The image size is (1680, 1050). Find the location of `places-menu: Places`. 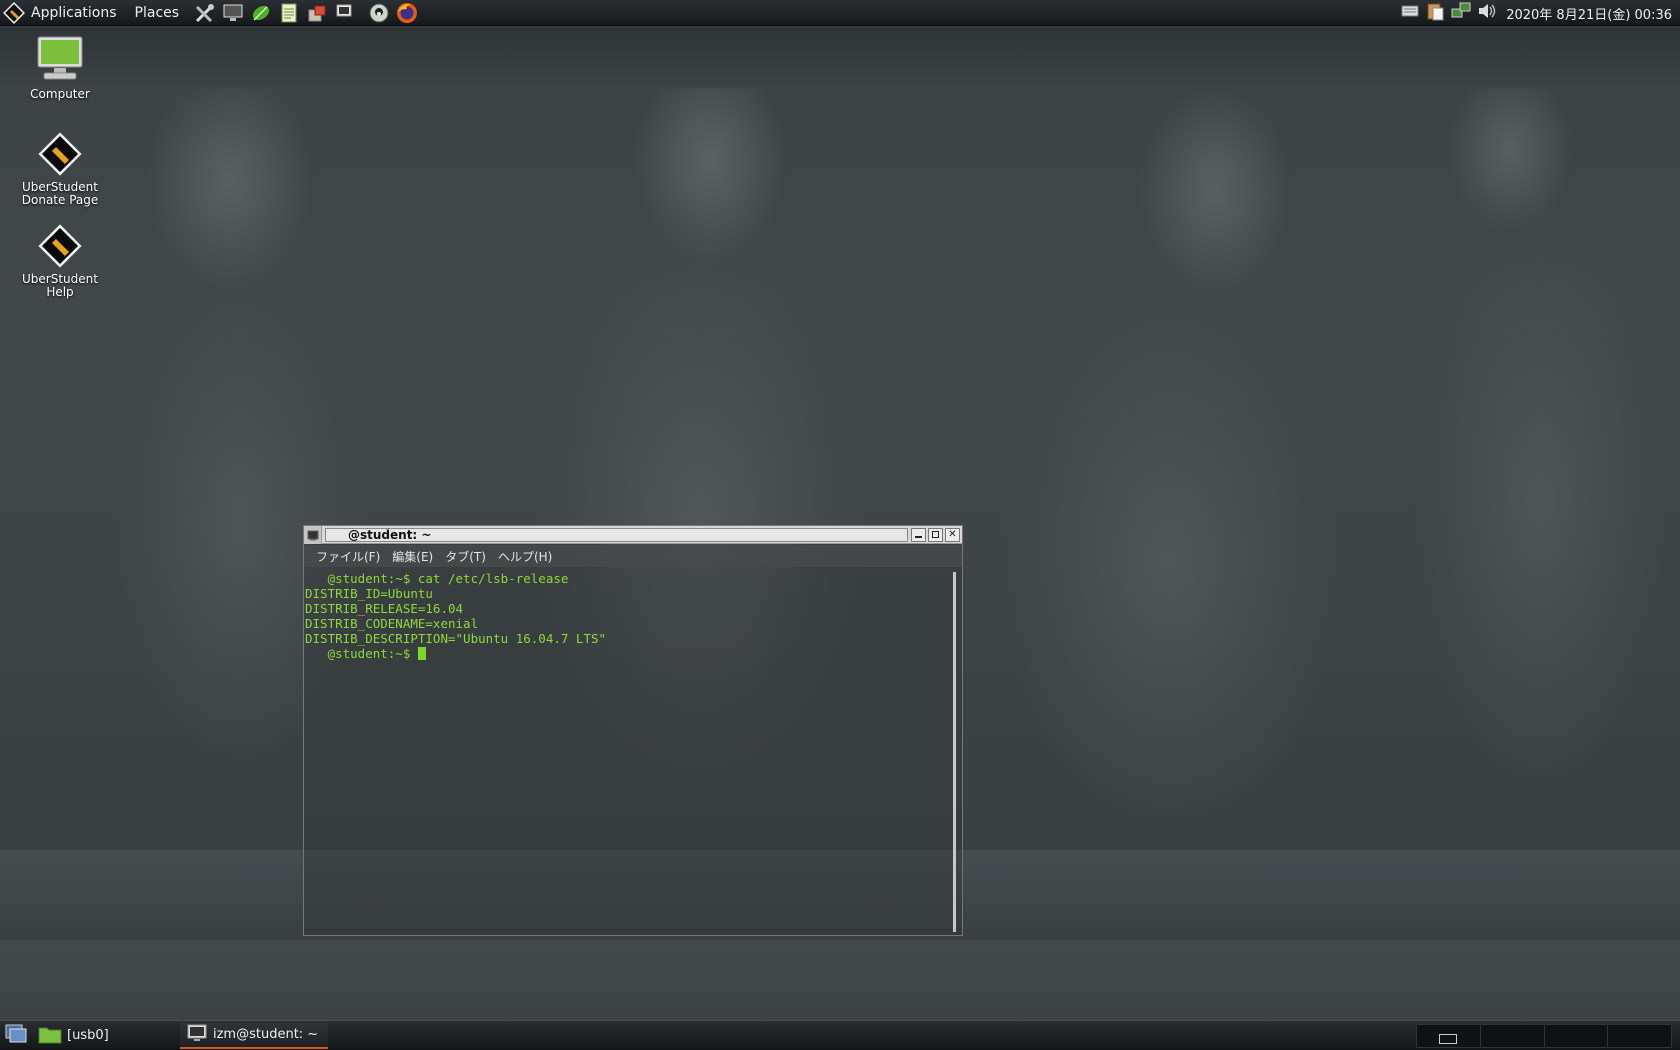

places-menu: Places is located at coordinates (157, 13).